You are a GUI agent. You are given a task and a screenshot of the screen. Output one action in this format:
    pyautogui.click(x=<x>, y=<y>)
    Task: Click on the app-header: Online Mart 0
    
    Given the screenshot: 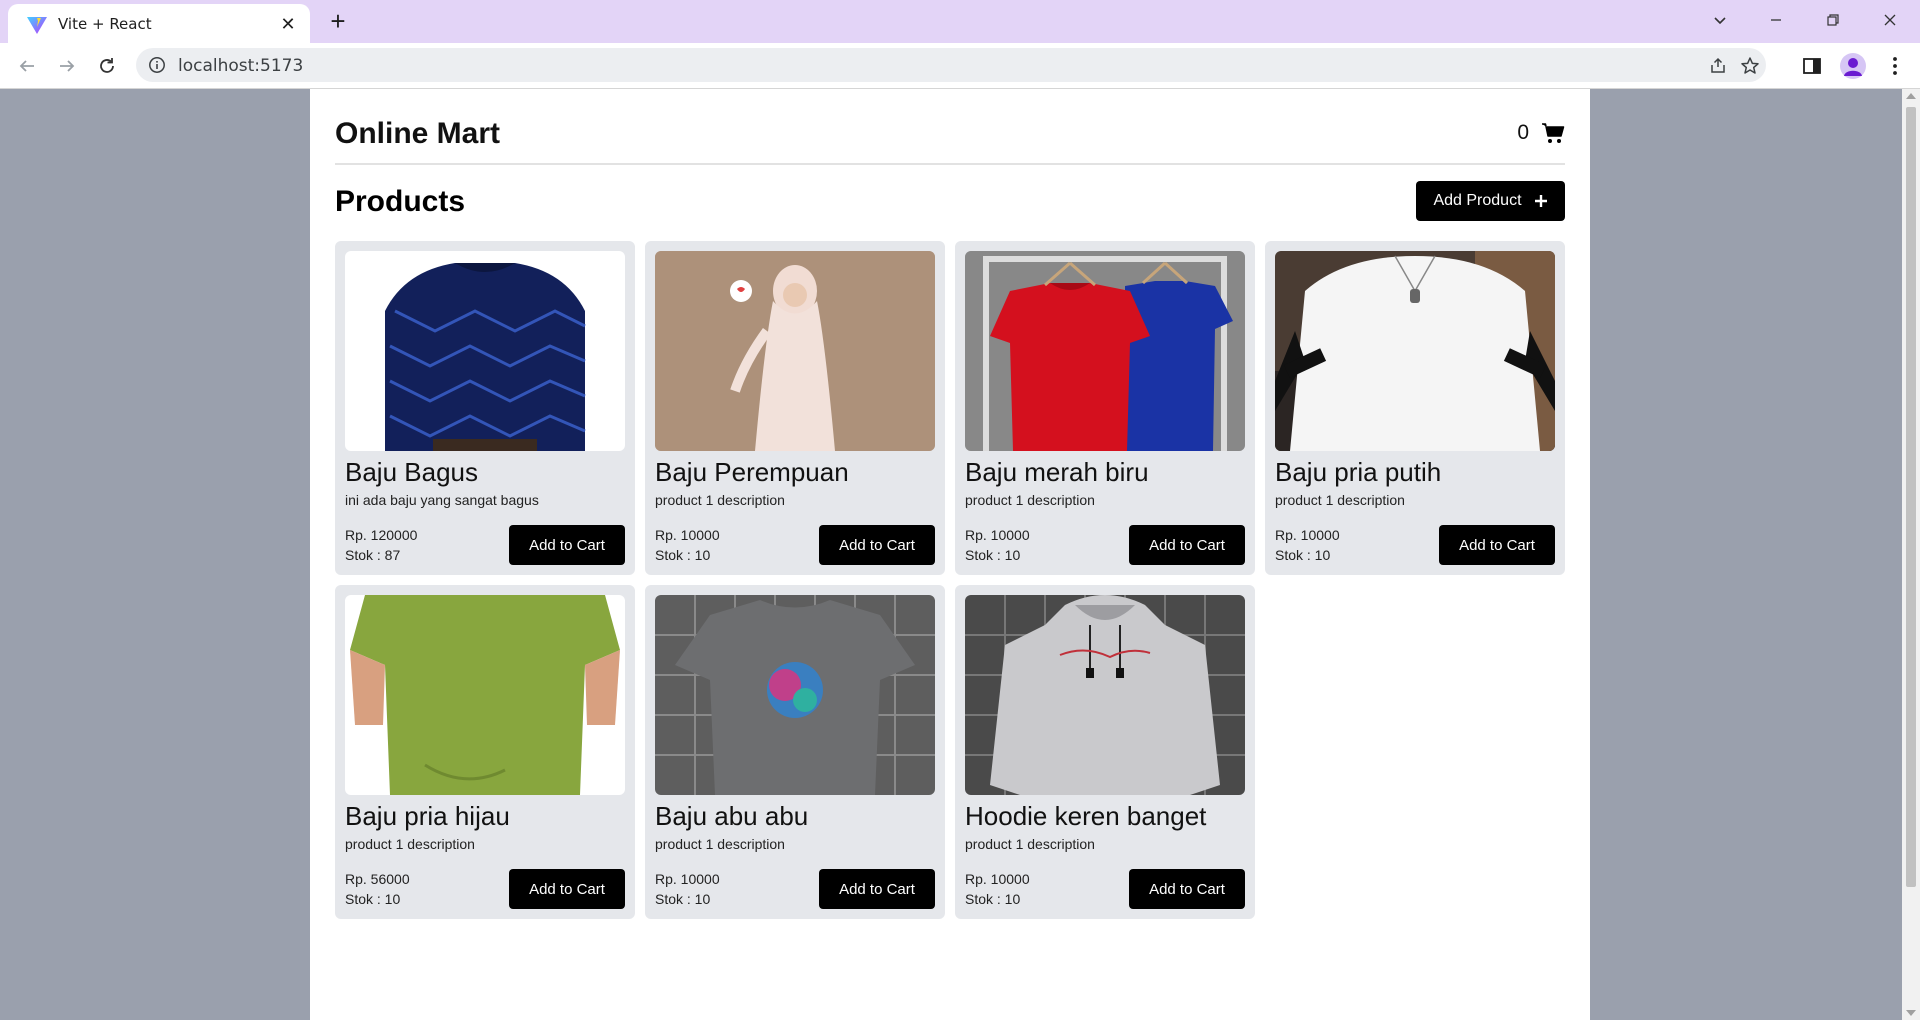 What is the action you would take?
    pyautogui.click(x=950, y=135)
    